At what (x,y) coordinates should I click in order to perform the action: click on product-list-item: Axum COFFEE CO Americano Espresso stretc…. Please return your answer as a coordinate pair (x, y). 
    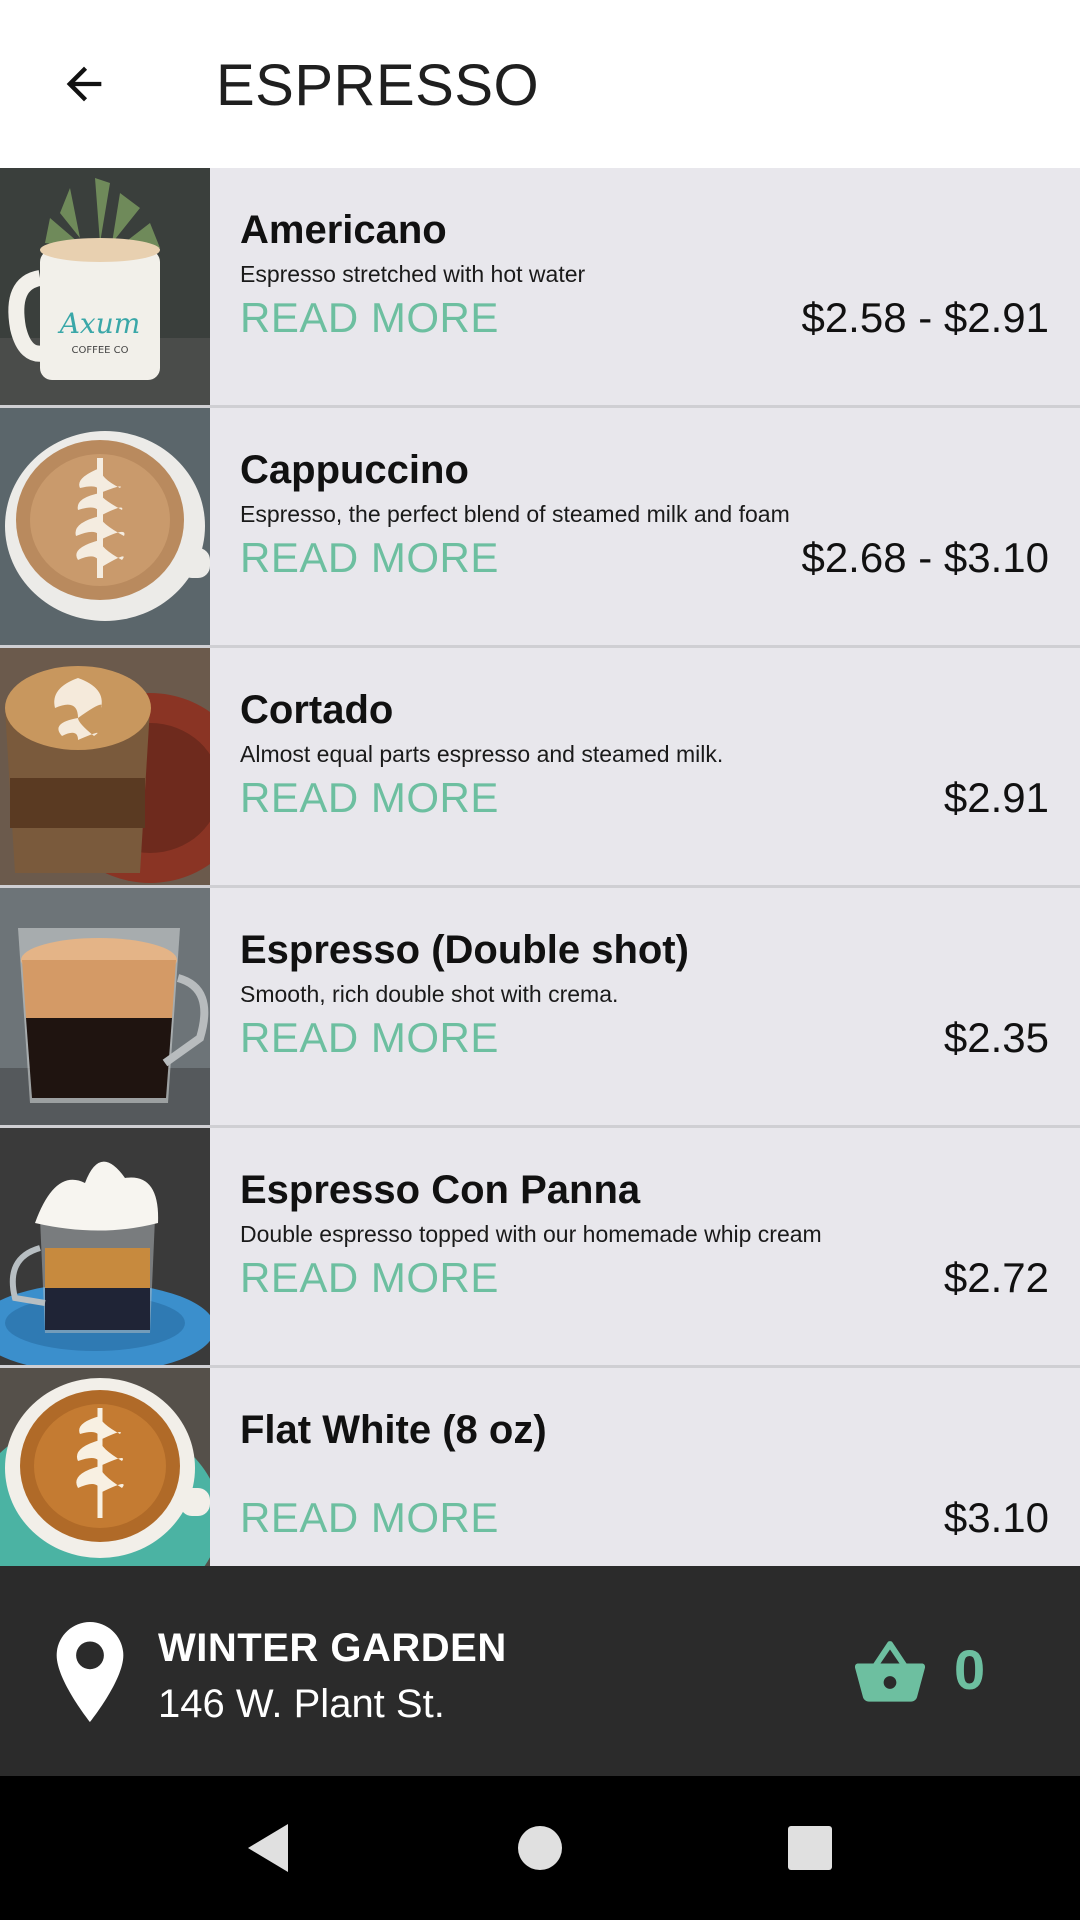
    Looking at the image, I should click on (540, 288).